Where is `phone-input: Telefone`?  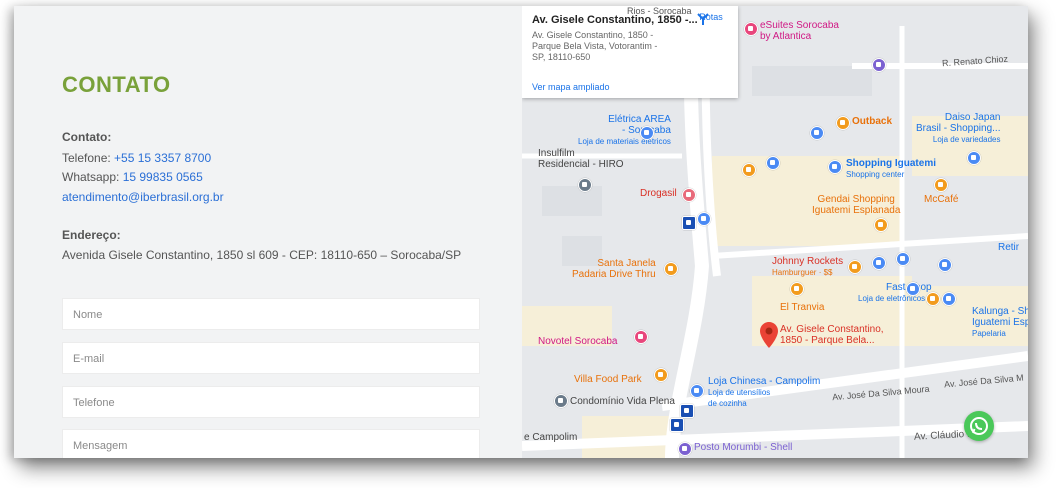 phone-input: Telefone is located at coordinates (271, 402).